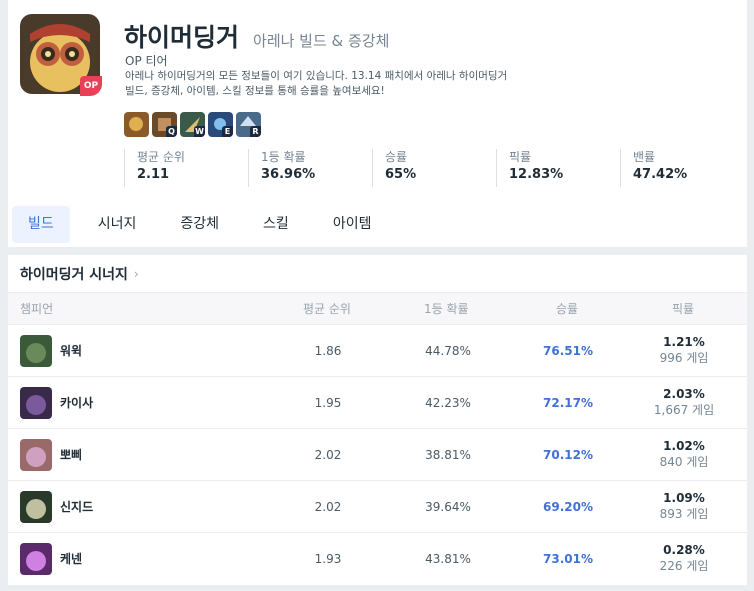 Image resolution: width=754 pixels, height=591 pixels. I want to click on pick-cell: 0.28% 226 게임, so click(684, 558).